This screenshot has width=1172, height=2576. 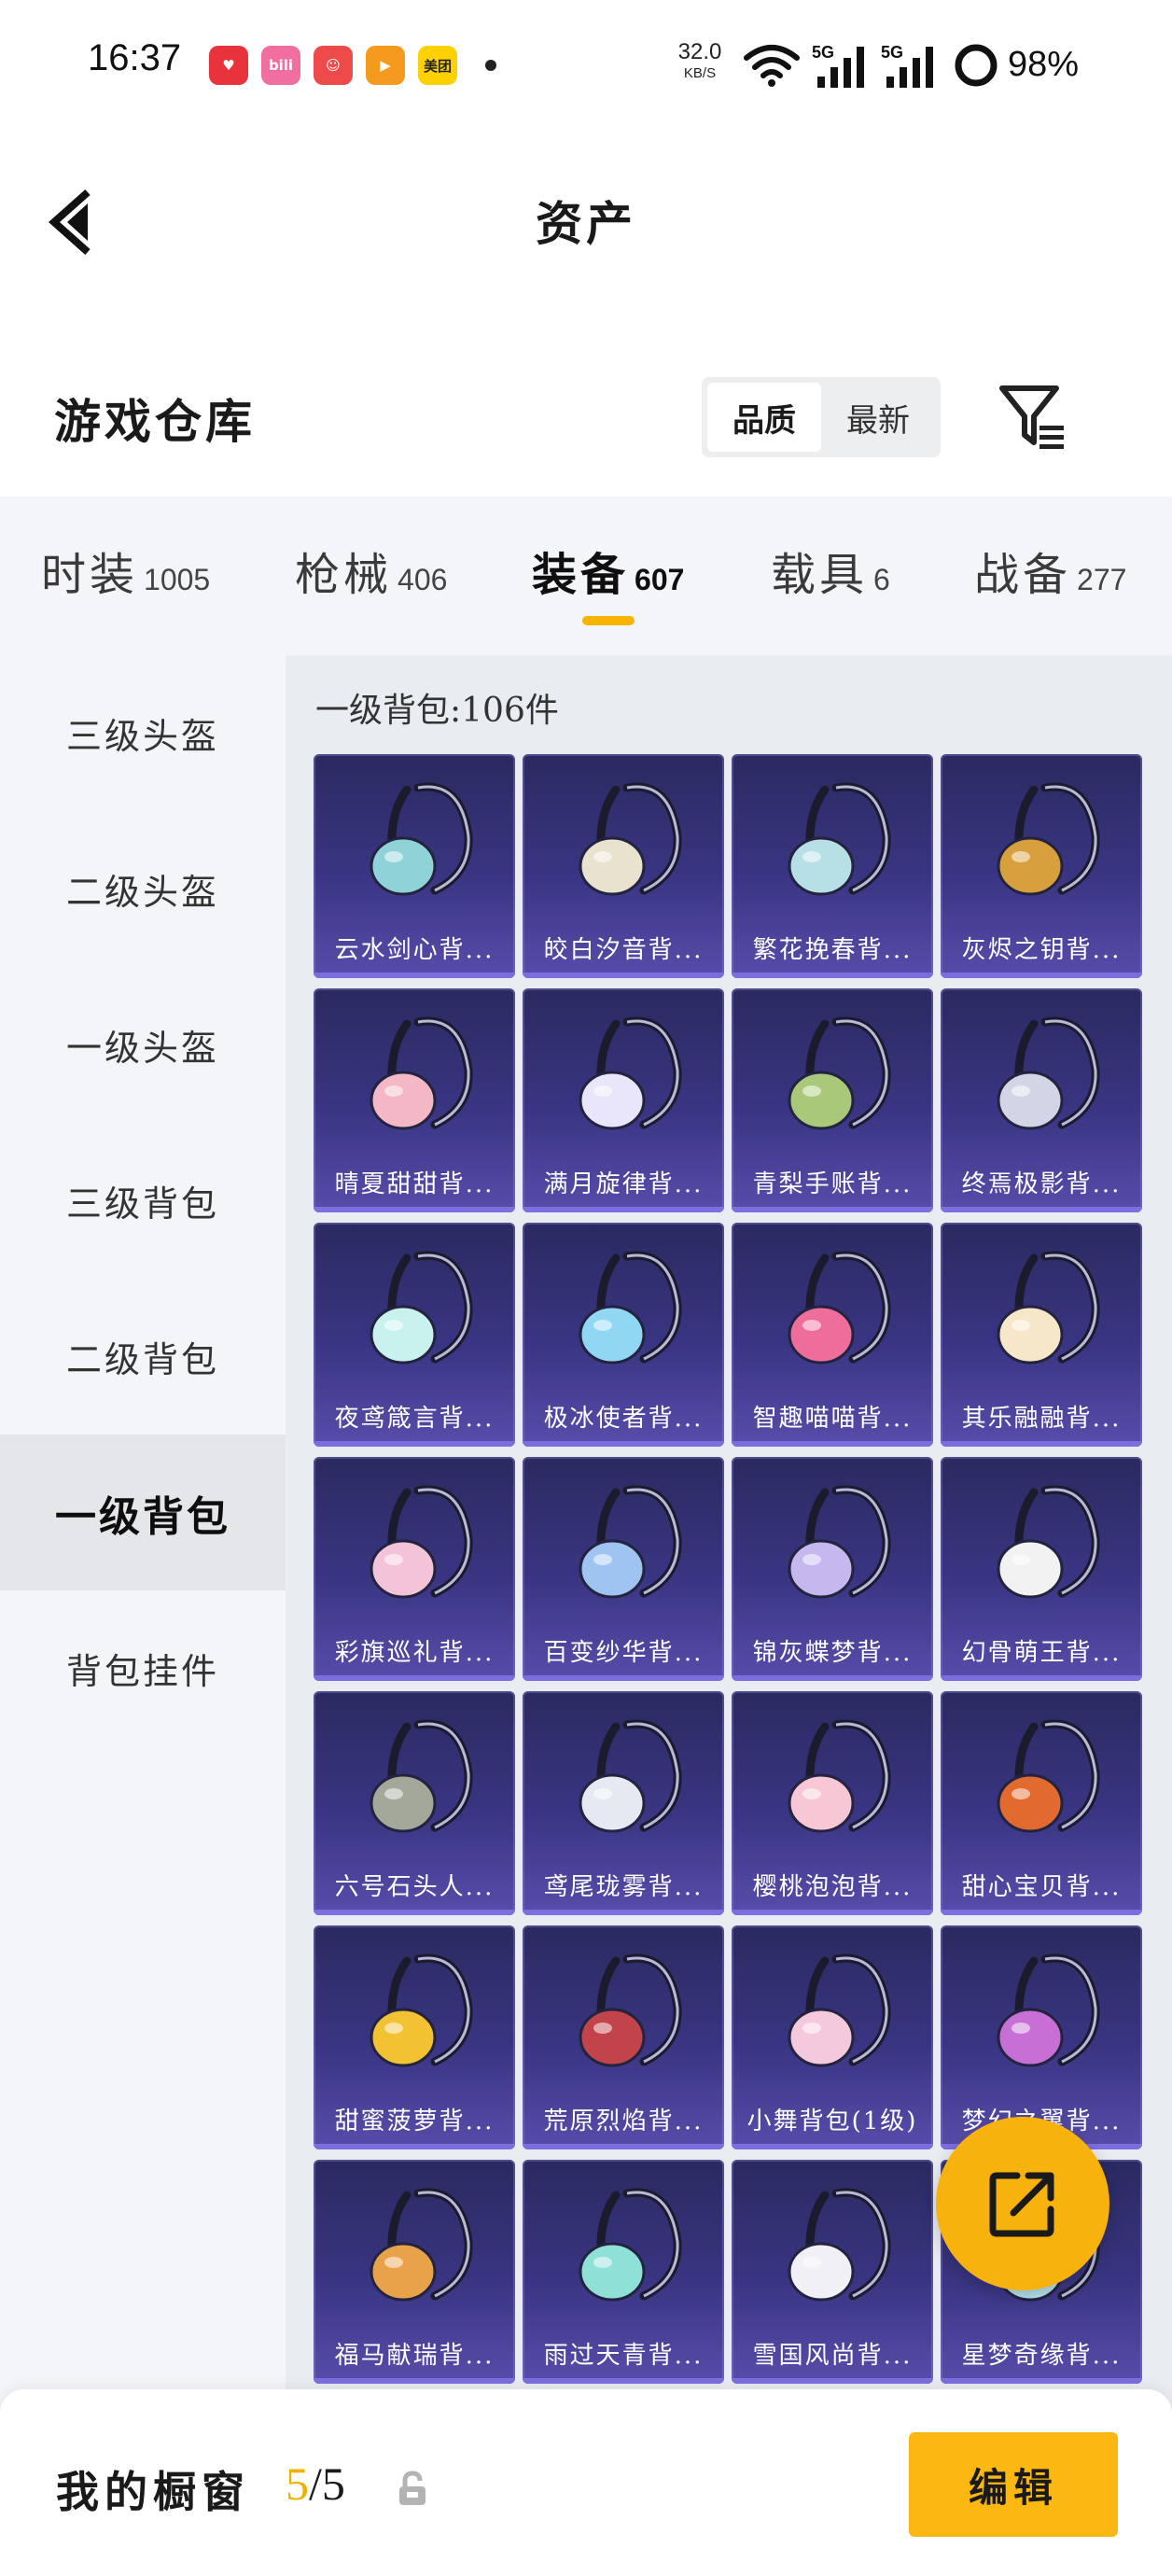 I want to click on category-tabs: 时装 1005 枪械 406 装备 607 载具 6 战备 277, so click(x=586, y=576).